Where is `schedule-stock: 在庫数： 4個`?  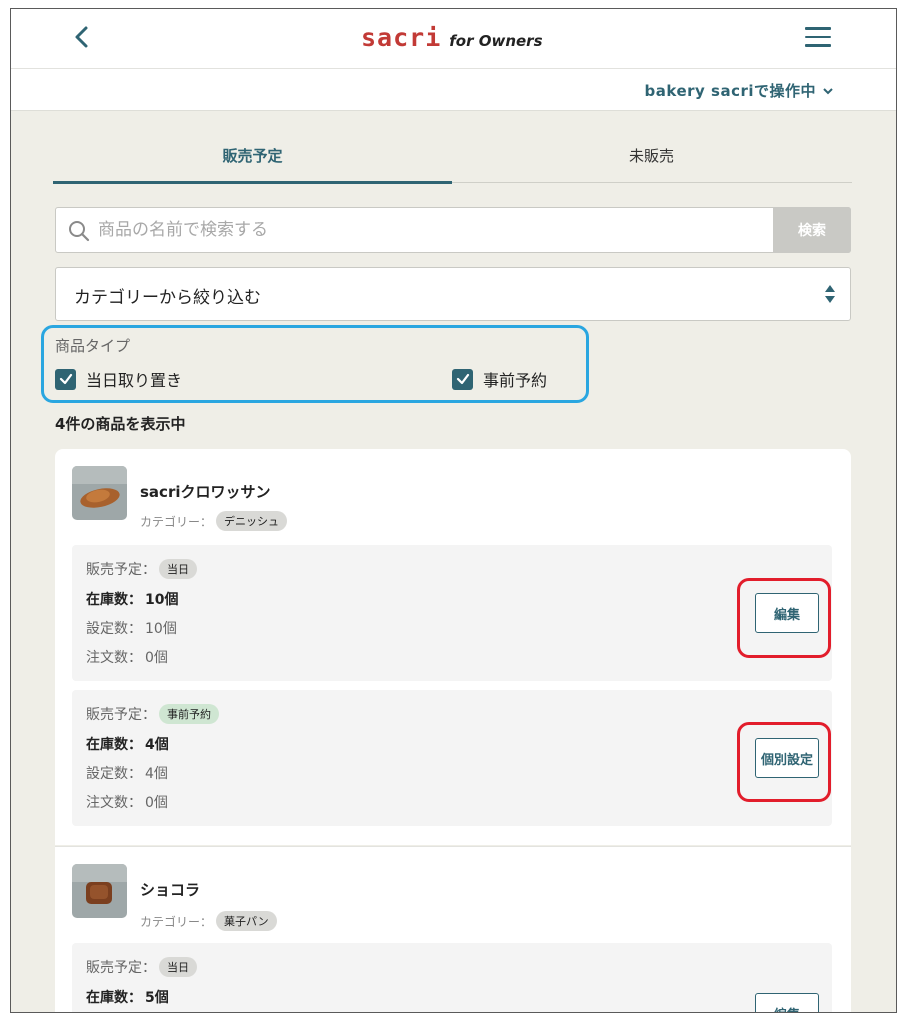 schedule-stock: 在庫数： 4個 is located at coordinates (127, 744).